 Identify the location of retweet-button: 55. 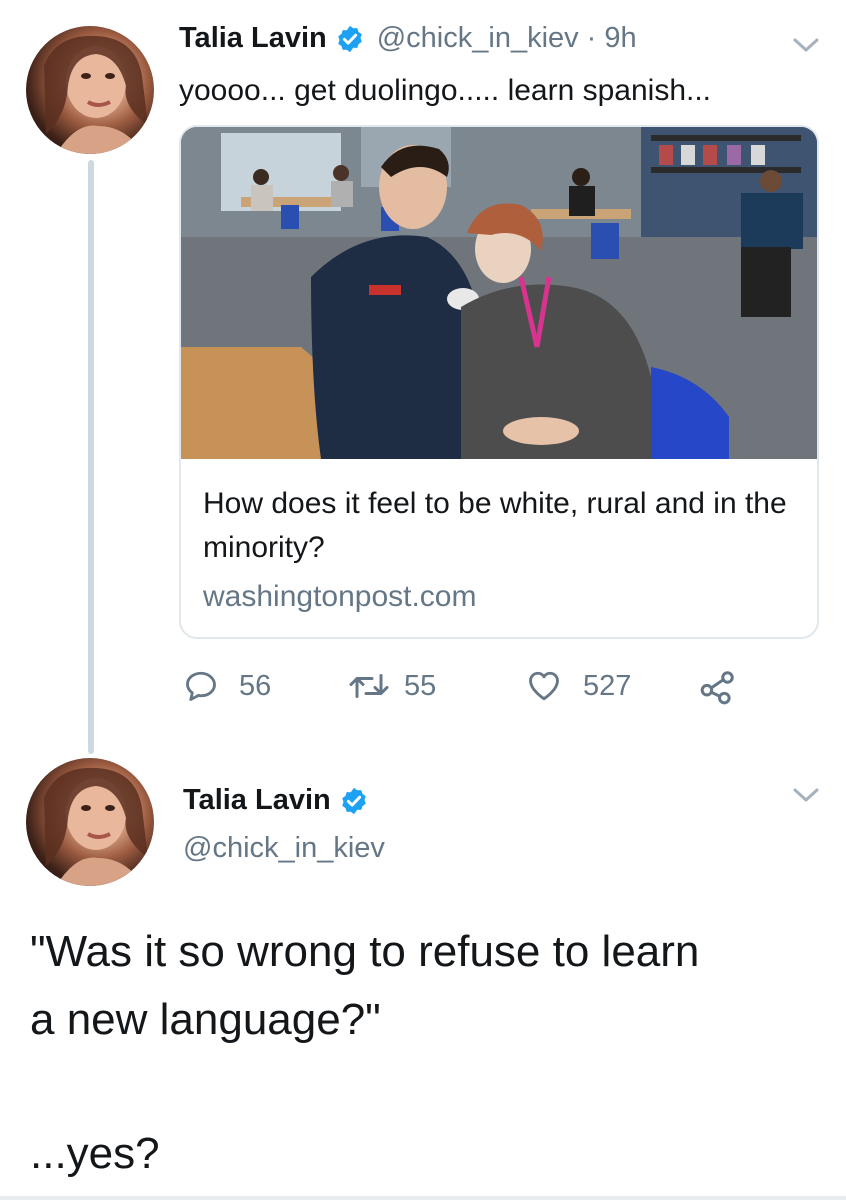
(392, 686).